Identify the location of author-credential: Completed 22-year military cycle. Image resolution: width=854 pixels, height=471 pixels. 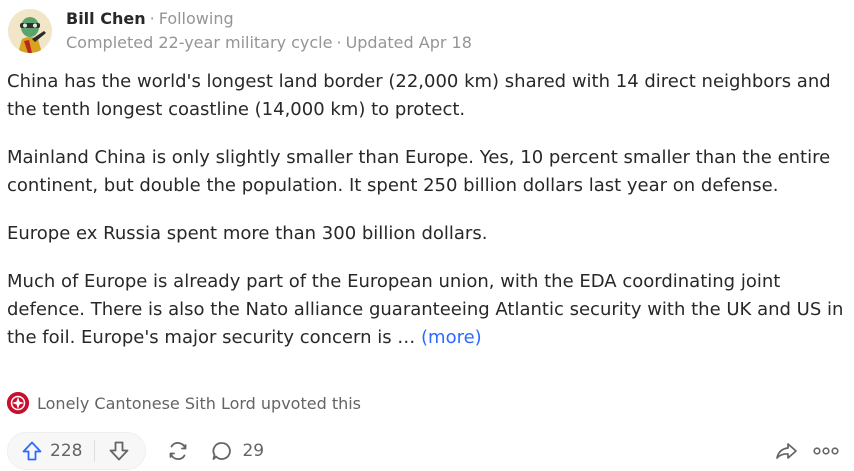
(199, 42).